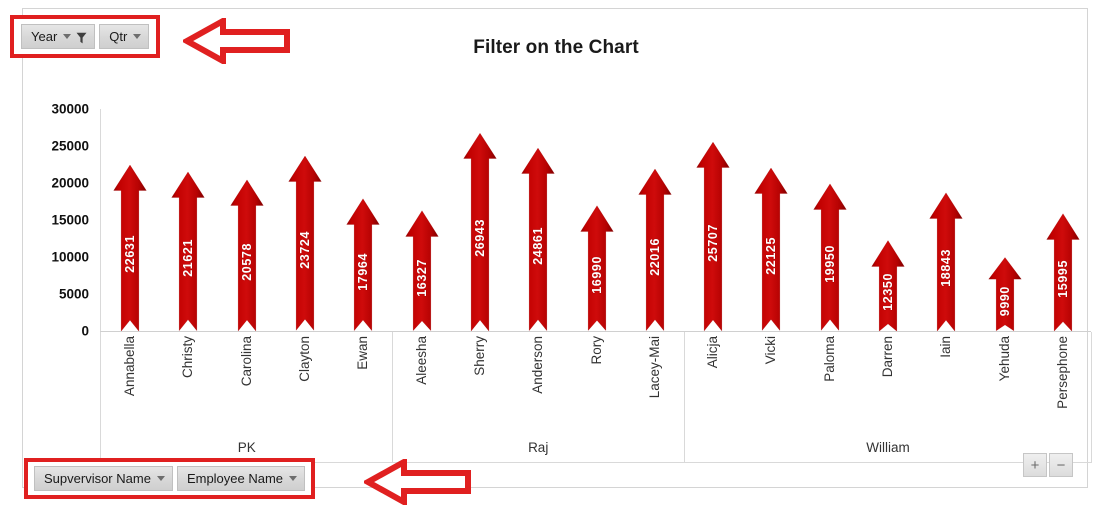 The image size is (1112, 515). I want to click on value-axis-tick-label: 10000, so click(70, 257).